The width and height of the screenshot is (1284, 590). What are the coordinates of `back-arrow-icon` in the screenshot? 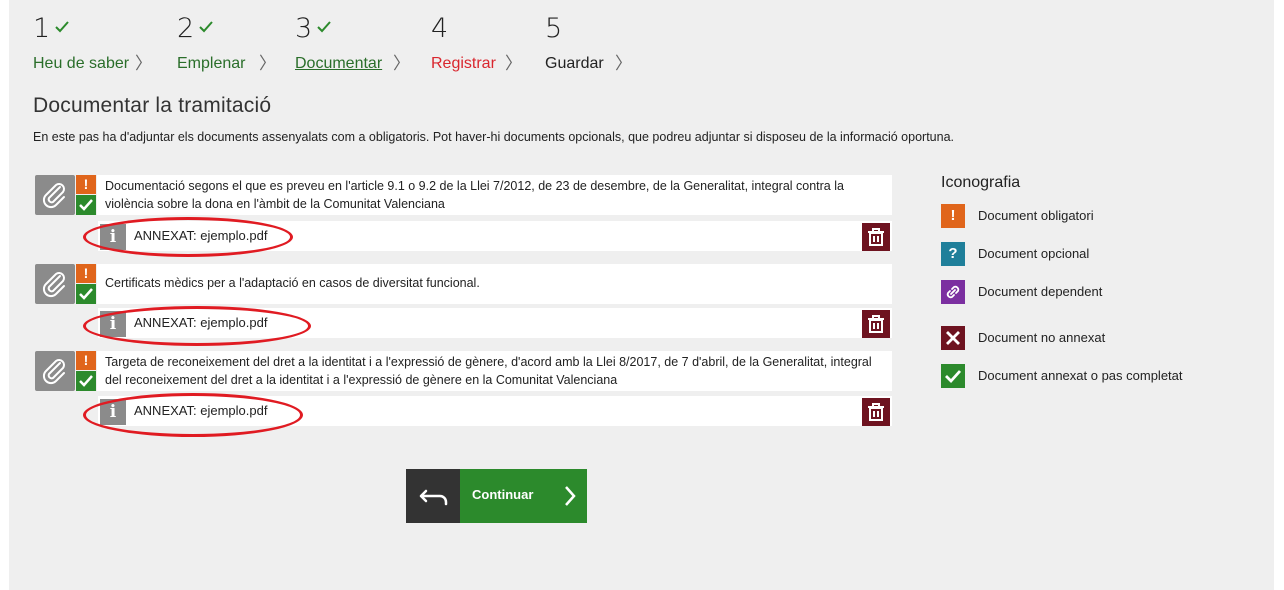 It's located at (433, 497).